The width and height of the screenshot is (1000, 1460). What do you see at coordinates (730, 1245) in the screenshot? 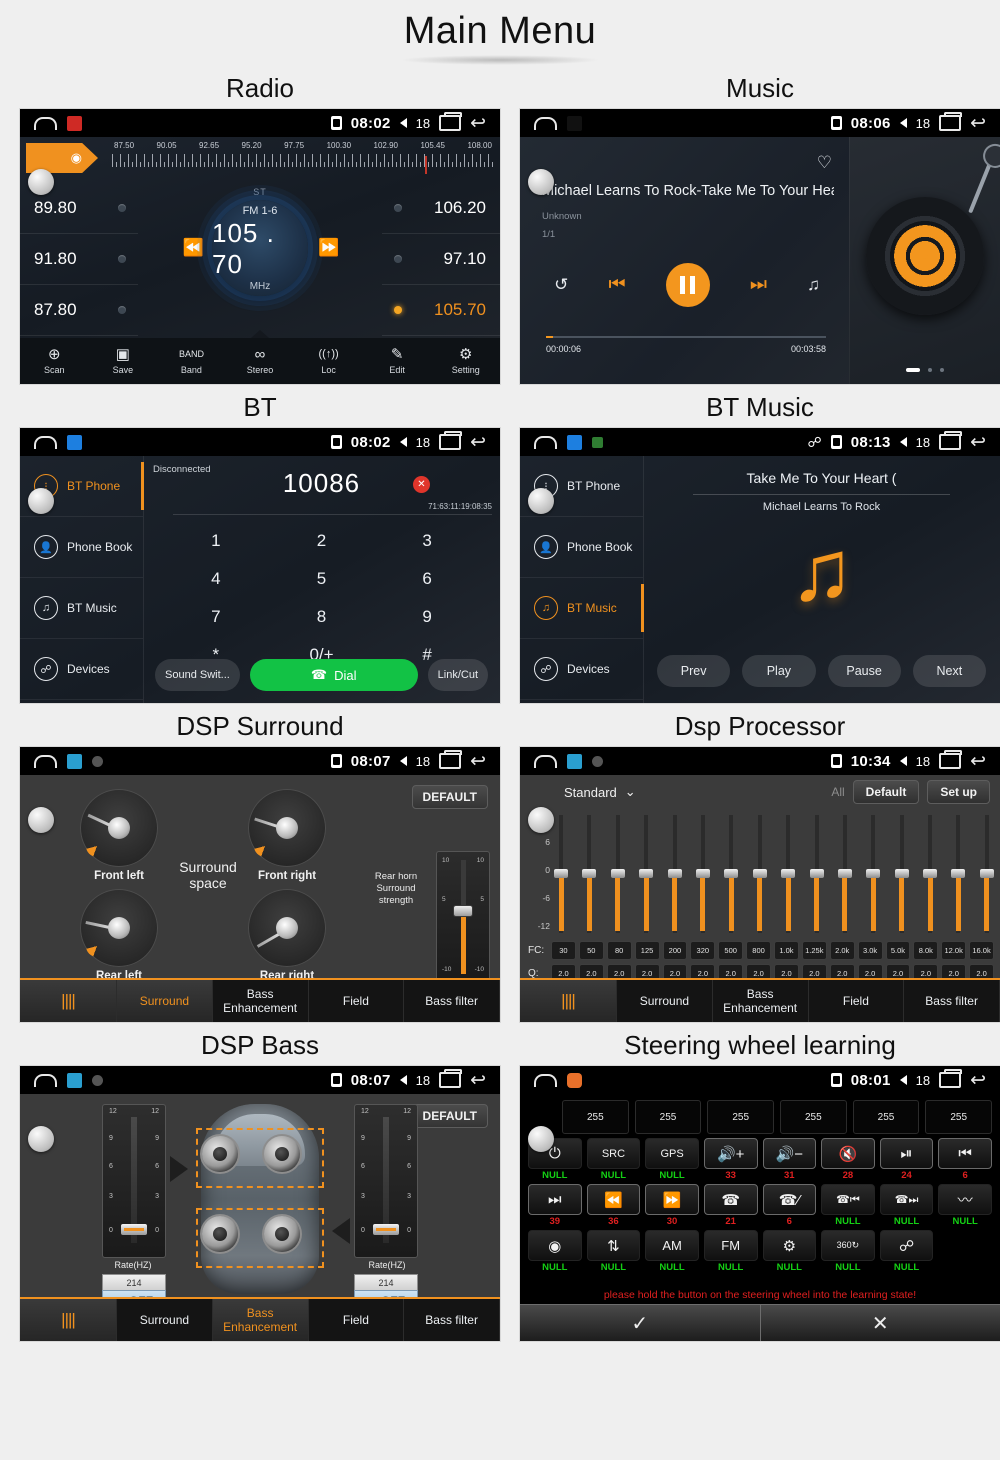
I see `fm-band-icon: FM` at bounding box center [730, 1245].